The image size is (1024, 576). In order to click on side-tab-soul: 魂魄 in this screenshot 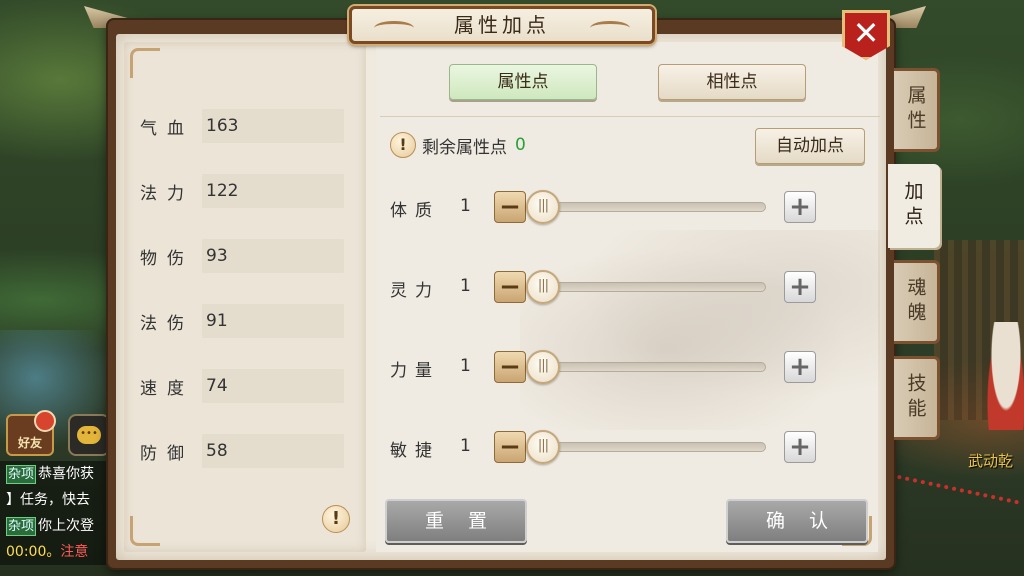, I will do `click(917, 302)`.